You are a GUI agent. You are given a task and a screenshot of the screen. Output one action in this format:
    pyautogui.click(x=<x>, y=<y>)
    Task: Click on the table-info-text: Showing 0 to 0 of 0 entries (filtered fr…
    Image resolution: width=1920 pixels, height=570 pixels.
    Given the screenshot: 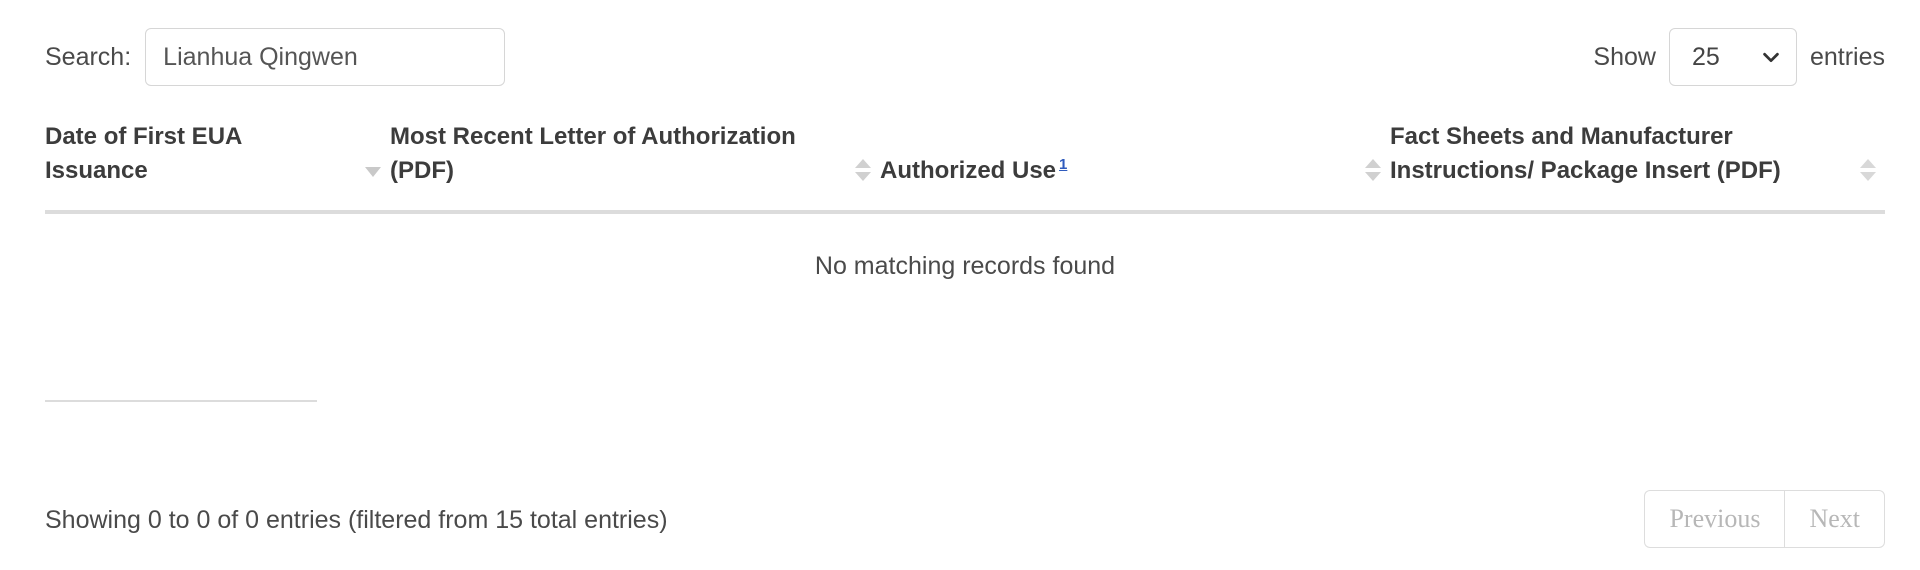 What is the action you would take?
    pyautogui.click(x=356, y=520)
    